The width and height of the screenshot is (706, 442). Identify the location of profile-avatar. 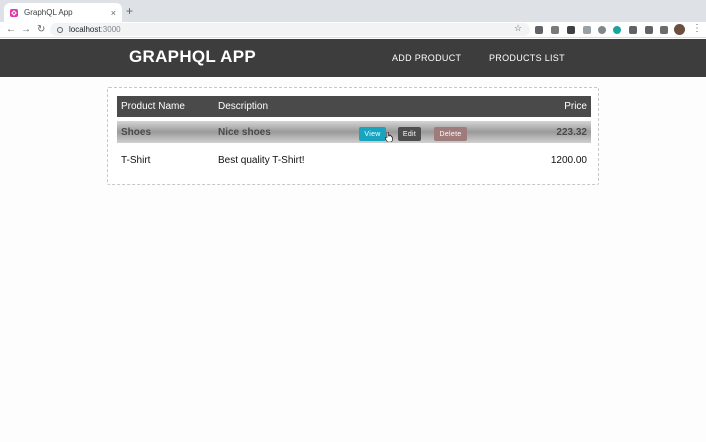
(679, 29).